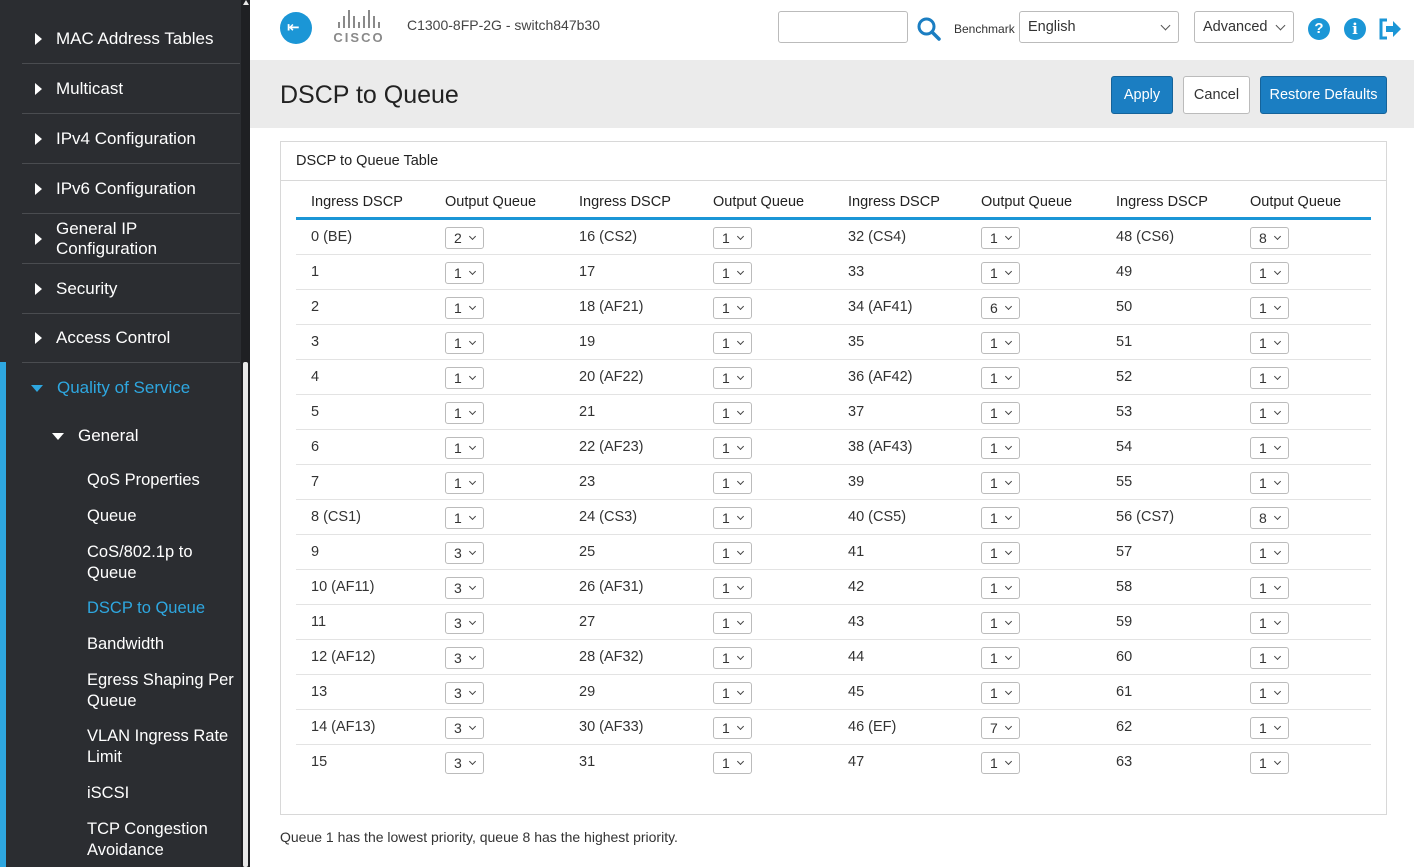 The image size is (1414, 867). I want to click on sidebar-subitem-tcp-congestion-avoidance: TCP Congestion Avoidance, so click(162, 840).